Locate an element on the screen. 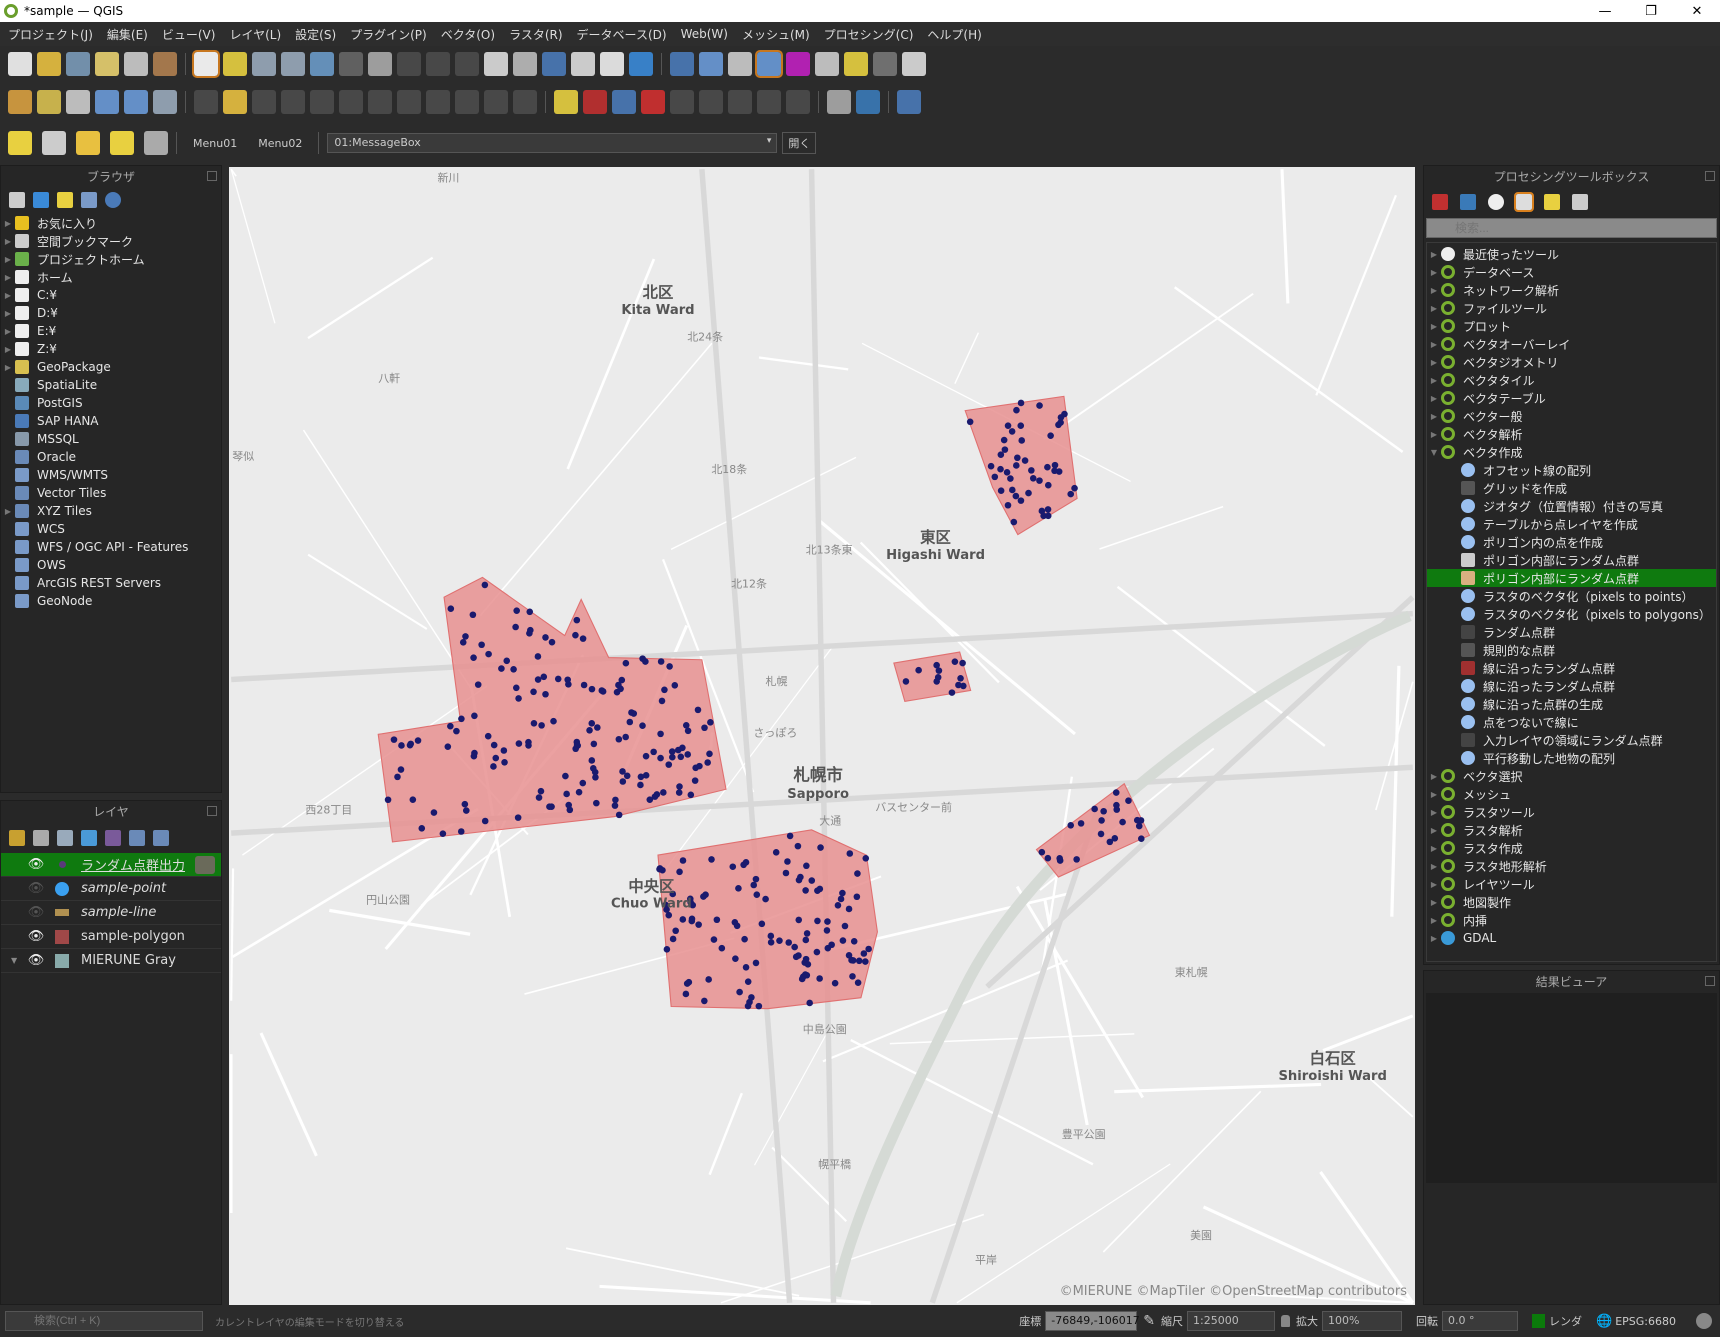 The image size is (1720, 1337). data-source-manager-icon is located at coordinates (20, 102).